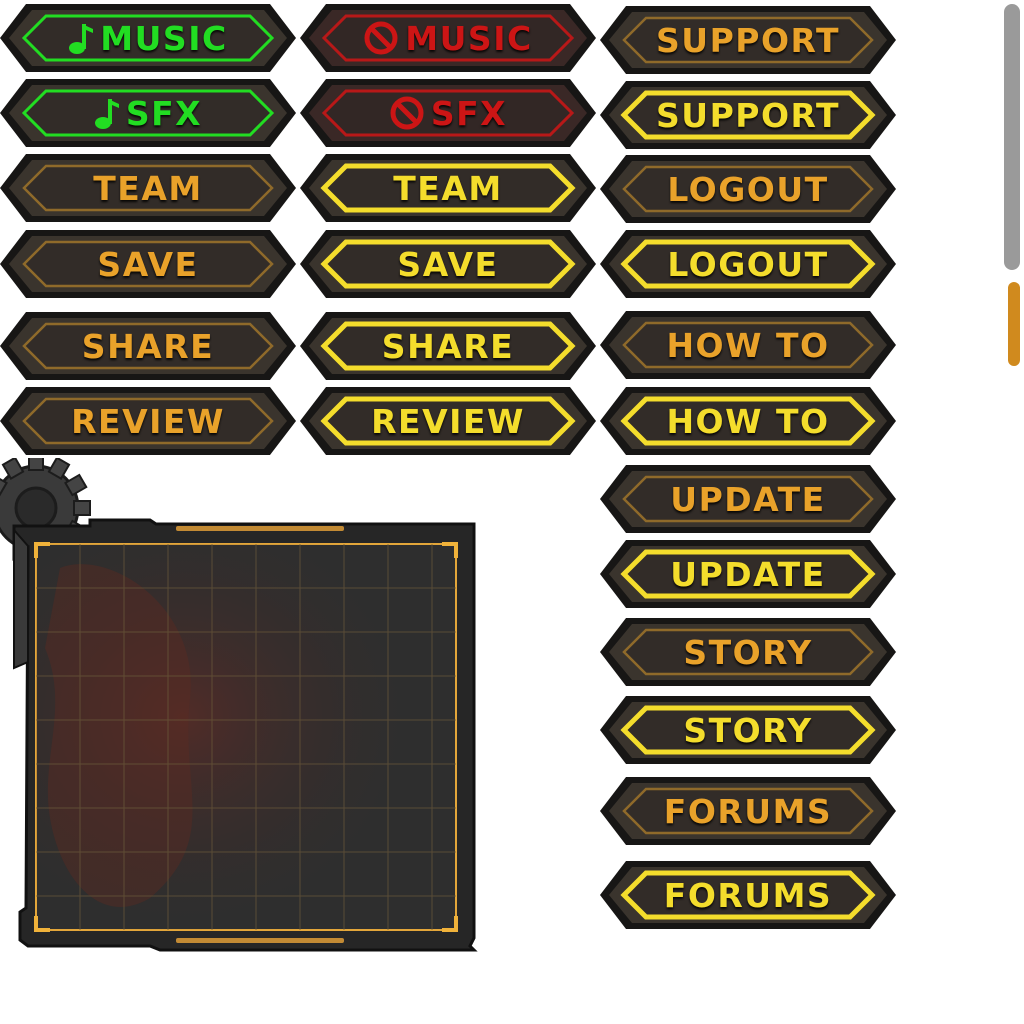 The height and width of the screenshot is (1024, 1024). Describe the element at coordinates (748, 652) in the screenshot. I see `button-story-normal: STORY` at that location.